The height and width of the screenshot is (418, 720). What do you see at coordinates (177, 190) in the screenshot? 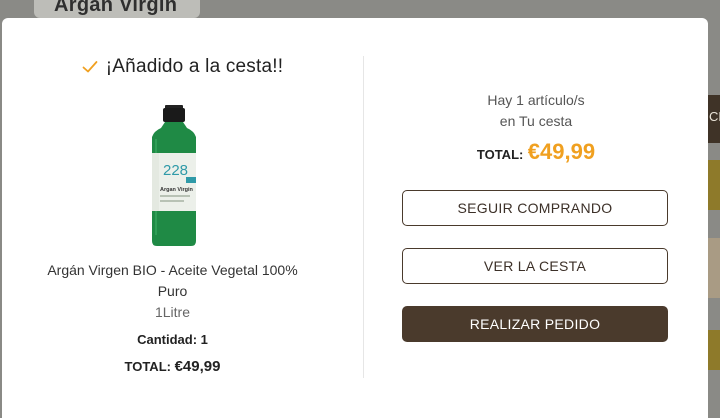
I see `product-image-name: Argan Virgin` at bounding box center [177, 190].